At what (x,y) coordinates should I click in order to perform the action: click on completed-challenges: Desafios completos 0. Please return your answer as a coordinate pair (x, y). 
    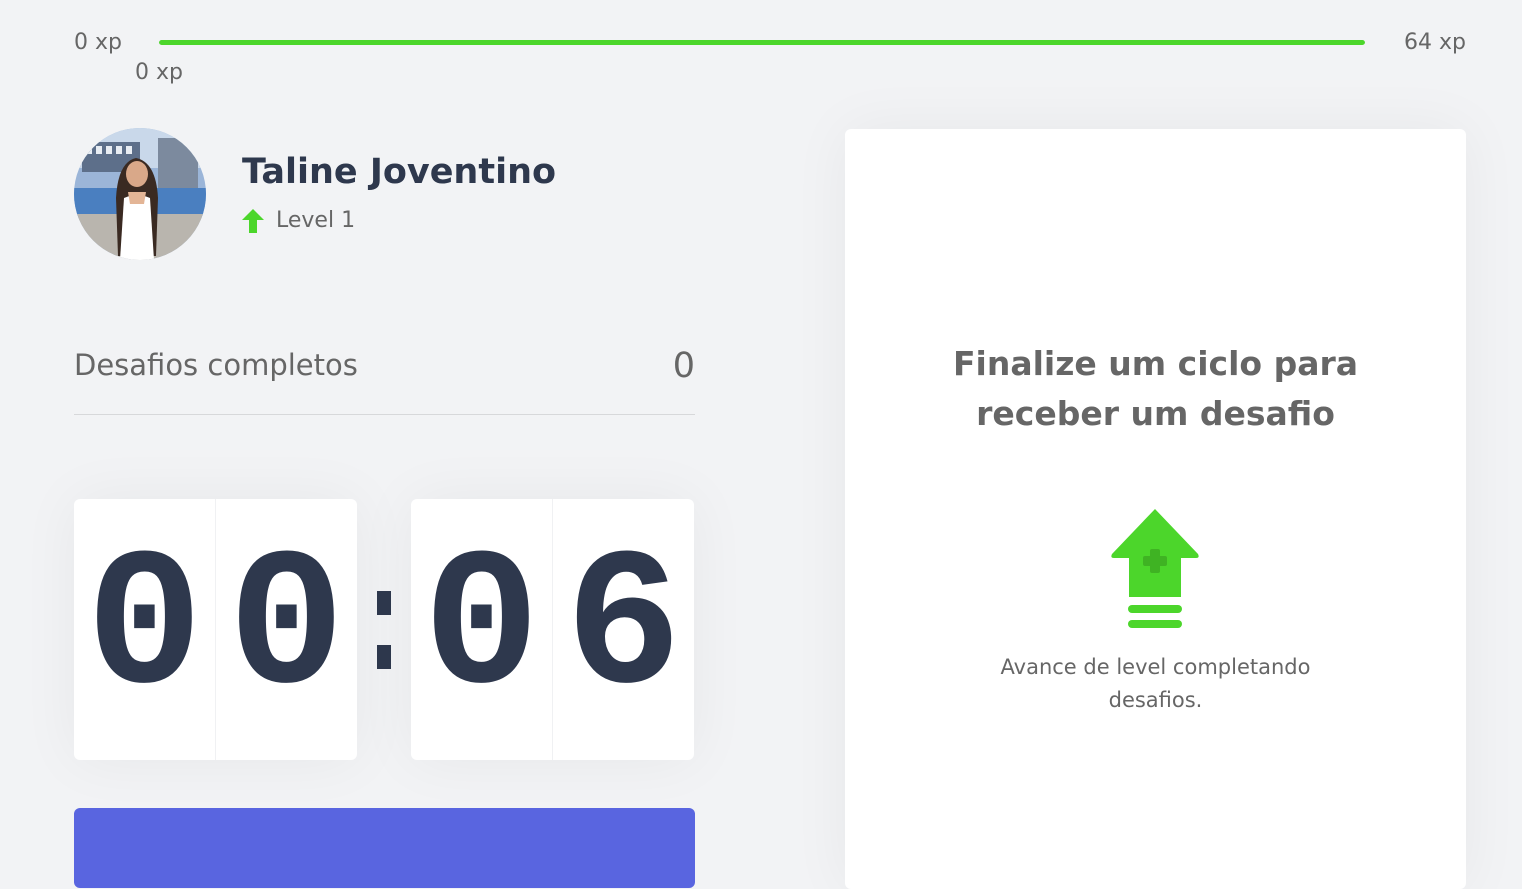
    Looking at the image, I should click on (384, 377).